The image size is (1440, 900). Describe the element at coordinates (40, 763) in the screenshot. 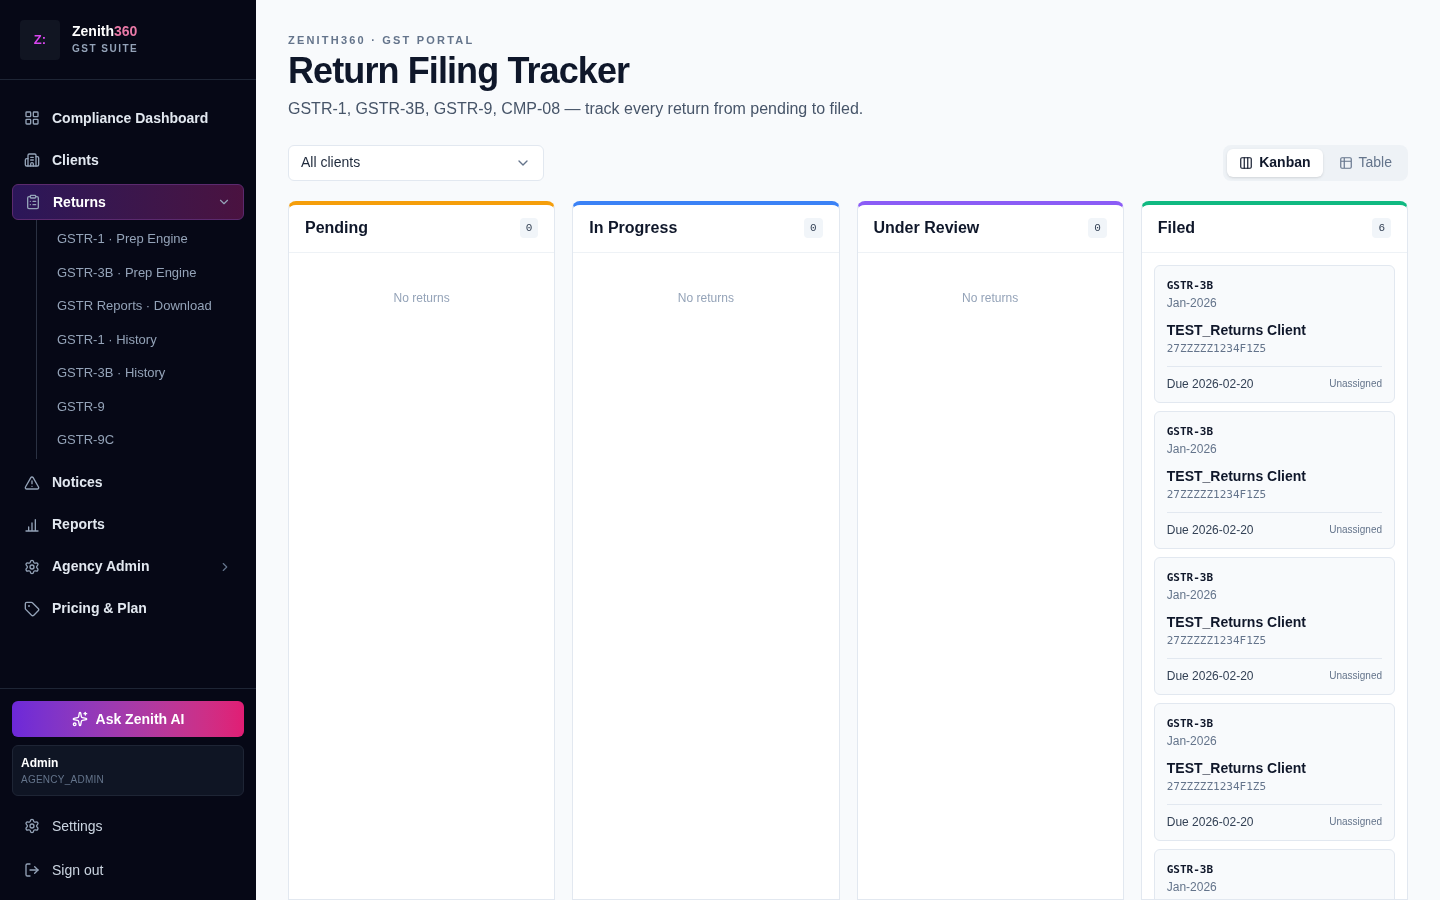

I see `user-name: Admin` at that location.